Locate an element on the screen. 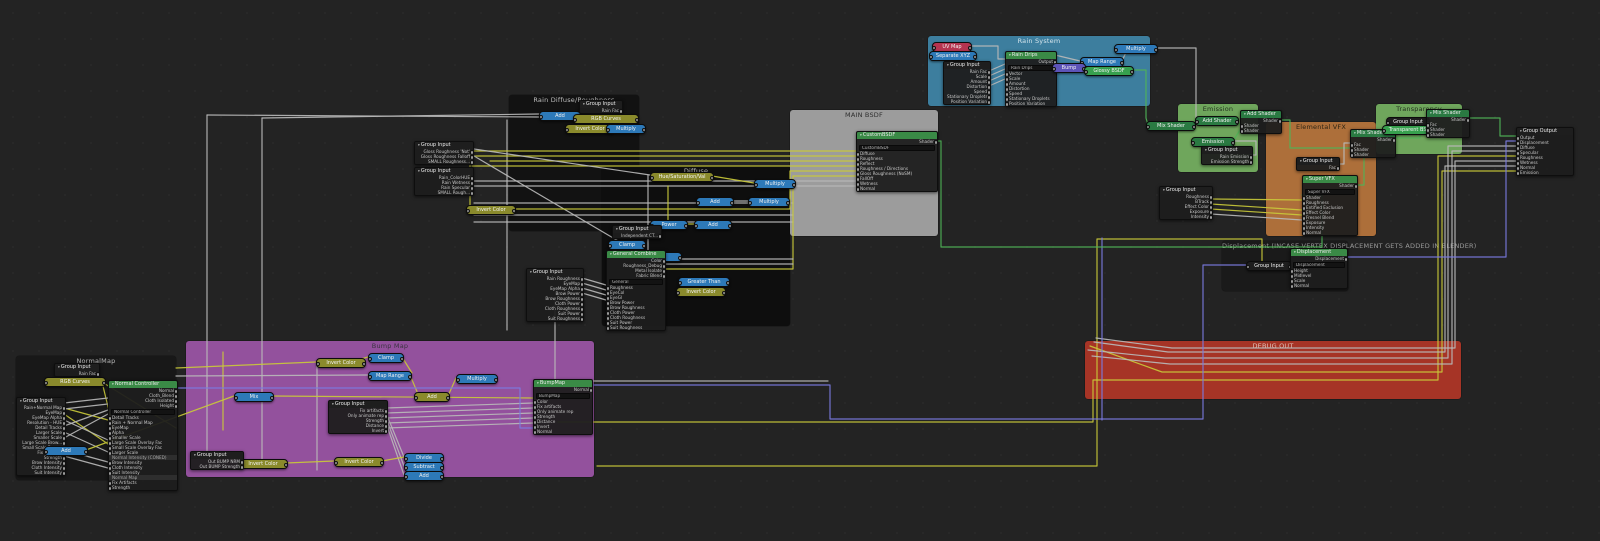 This screenshot has width=1600, height=541. node-header-gi-normalmap: Group Input is located at coordinates (41, 401).